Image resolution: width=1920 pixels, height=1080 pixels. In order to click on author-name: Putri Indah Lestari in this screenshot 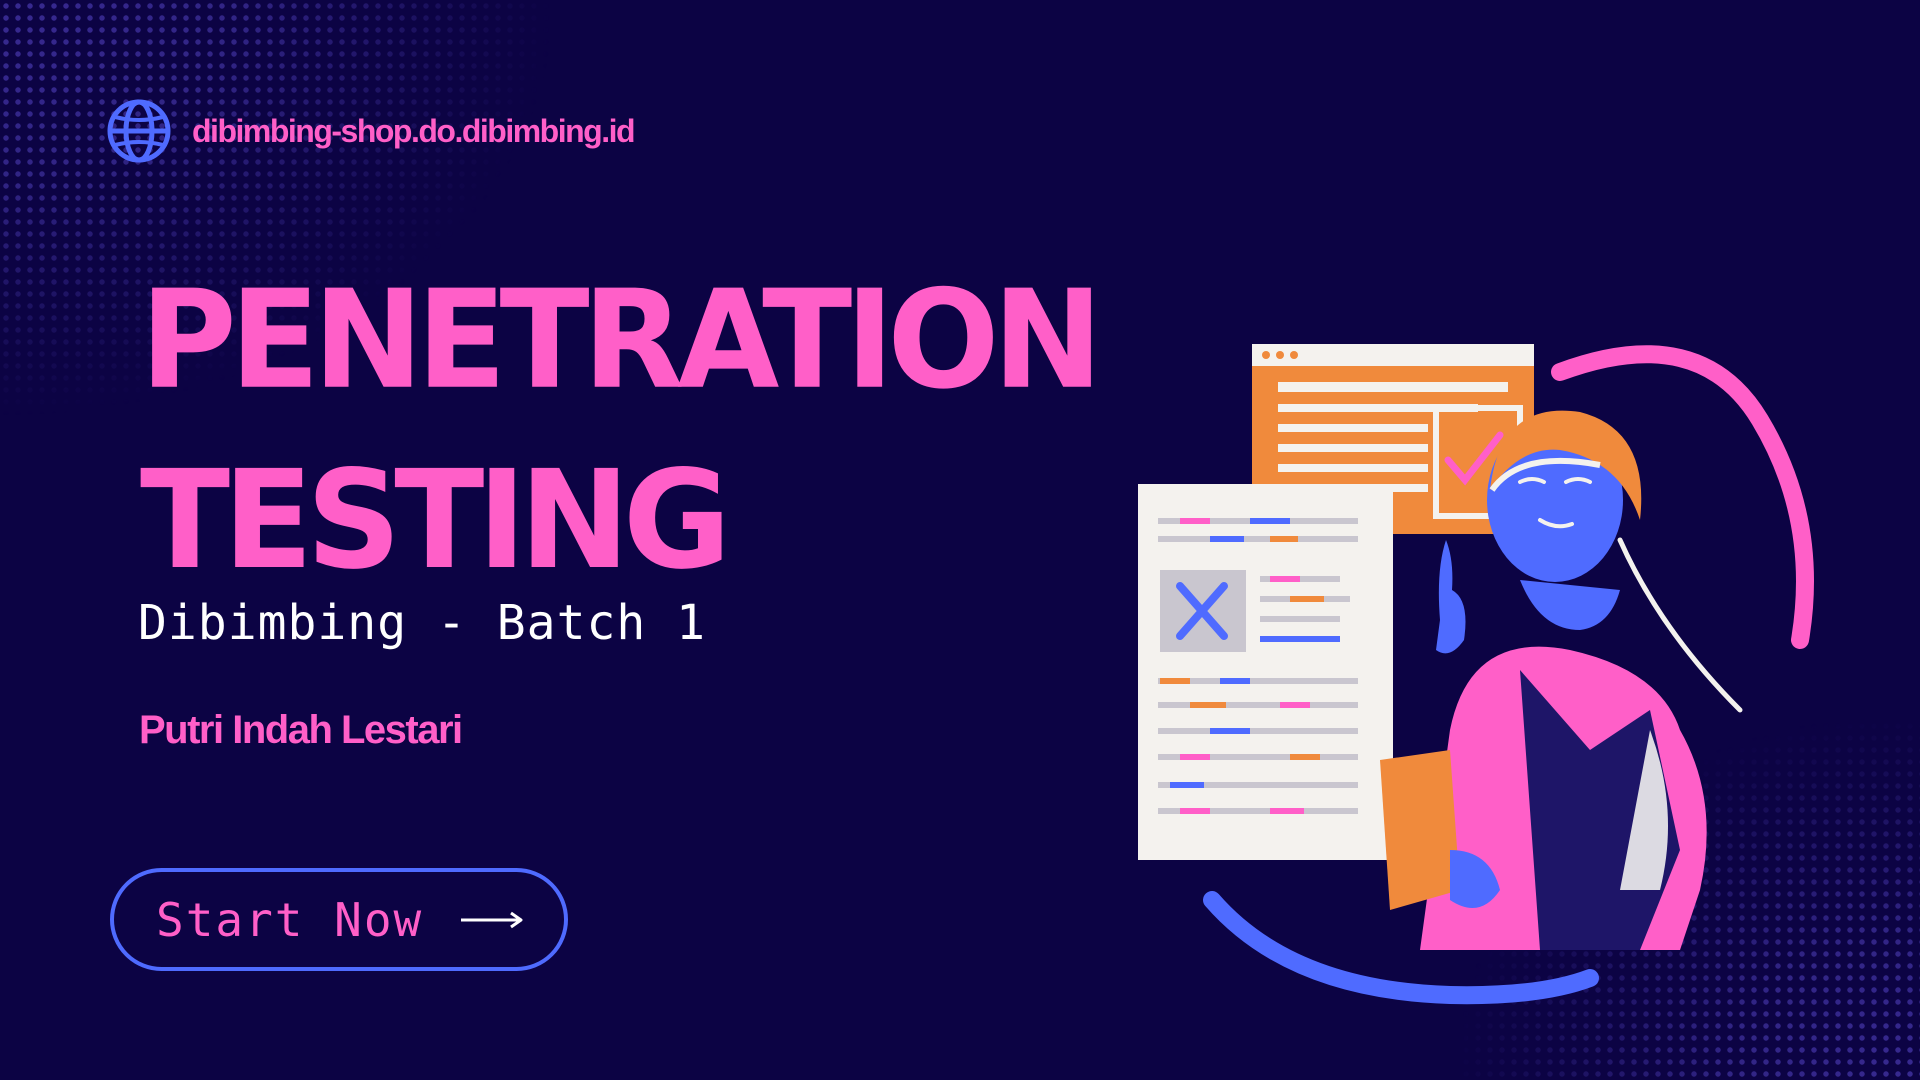, I will do `click(301, 730)`.